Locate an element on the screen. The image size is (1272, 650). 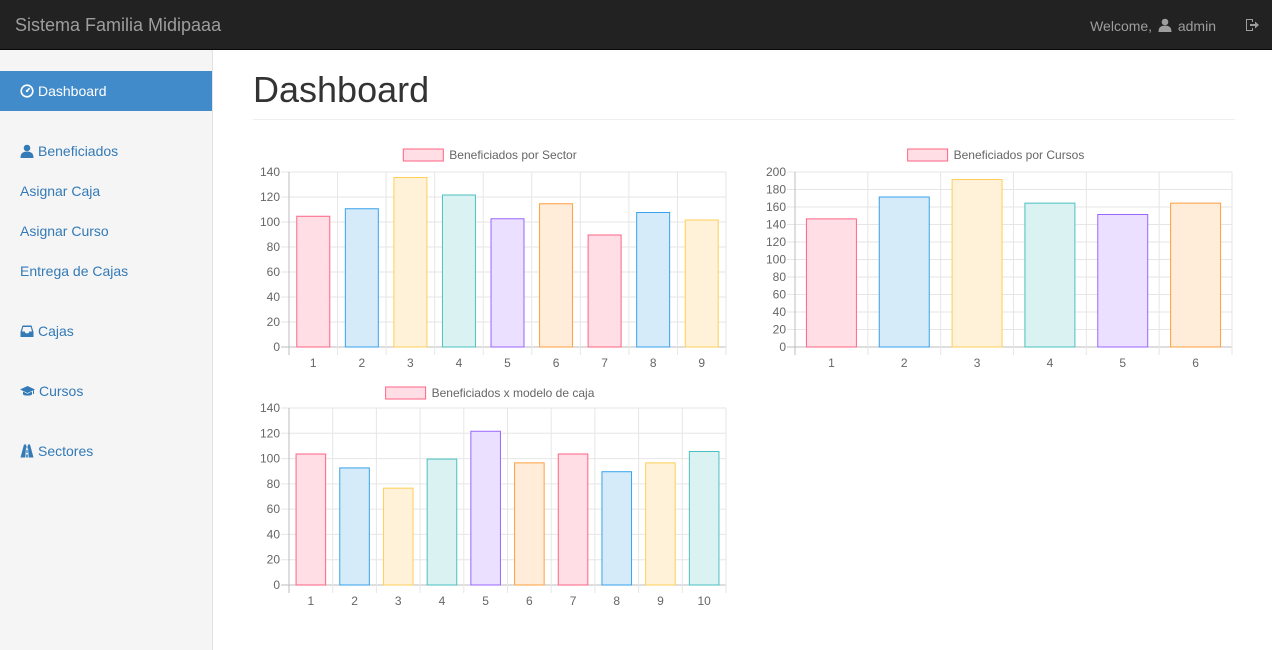
sidebar-item-beneficiados: Beneficiados is located at coordinates (106, 151).